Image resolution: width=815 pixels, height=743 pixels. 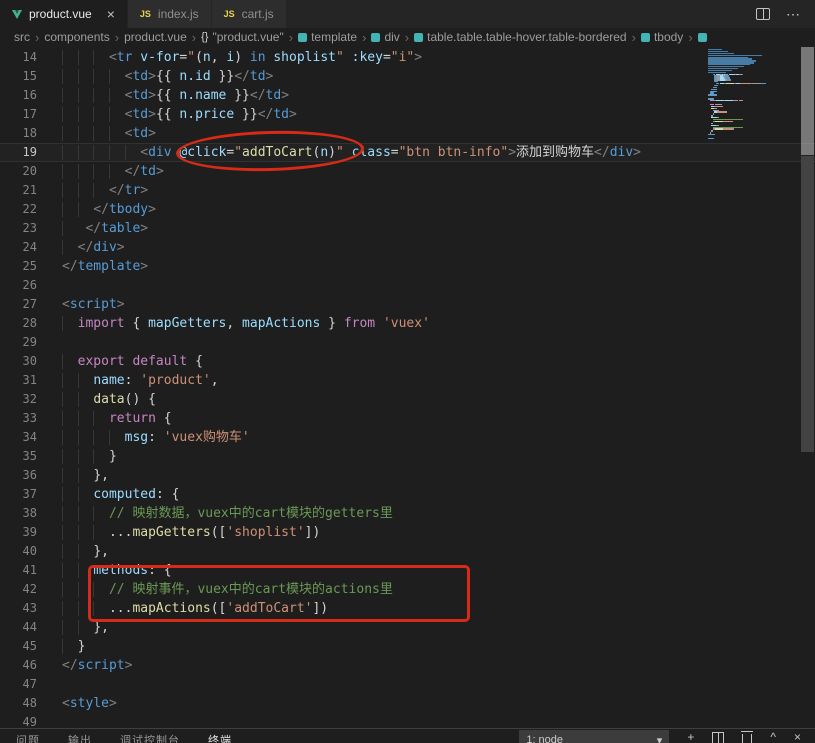 I want to click on line-number: 22, so click(x=18, y=209).